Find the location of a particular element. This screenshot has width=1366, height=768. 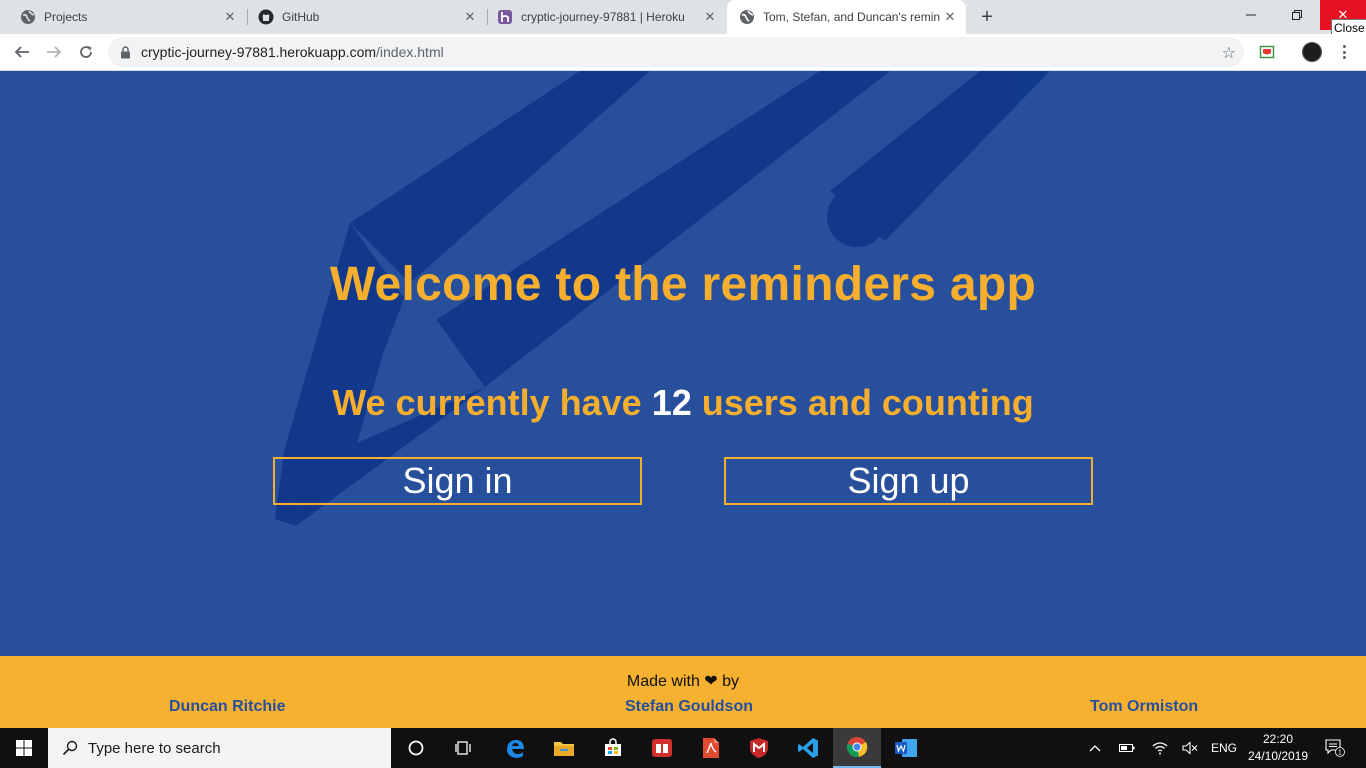

action-center-icon: 1 is located at coordinates (1335, 748).